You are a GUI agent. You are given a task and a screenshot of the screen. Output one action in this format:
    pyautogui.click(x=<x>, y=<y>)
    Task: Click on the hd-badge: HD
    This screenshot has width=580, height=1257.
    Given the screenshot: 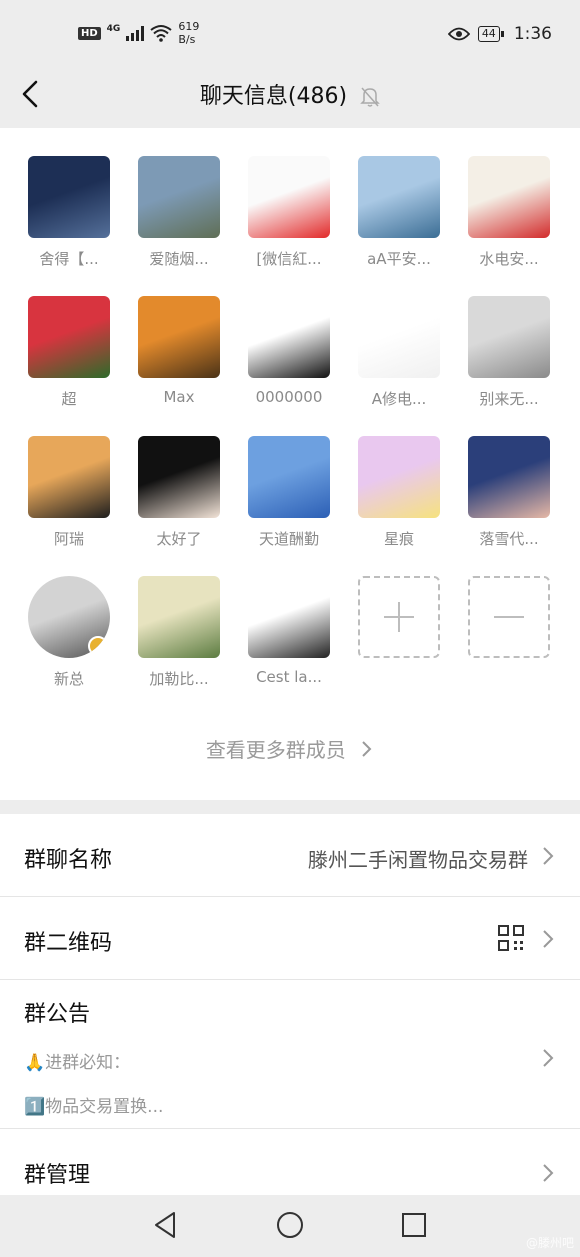 What is the action you would take?
    pyautogui.click(x=89, y=33)
    